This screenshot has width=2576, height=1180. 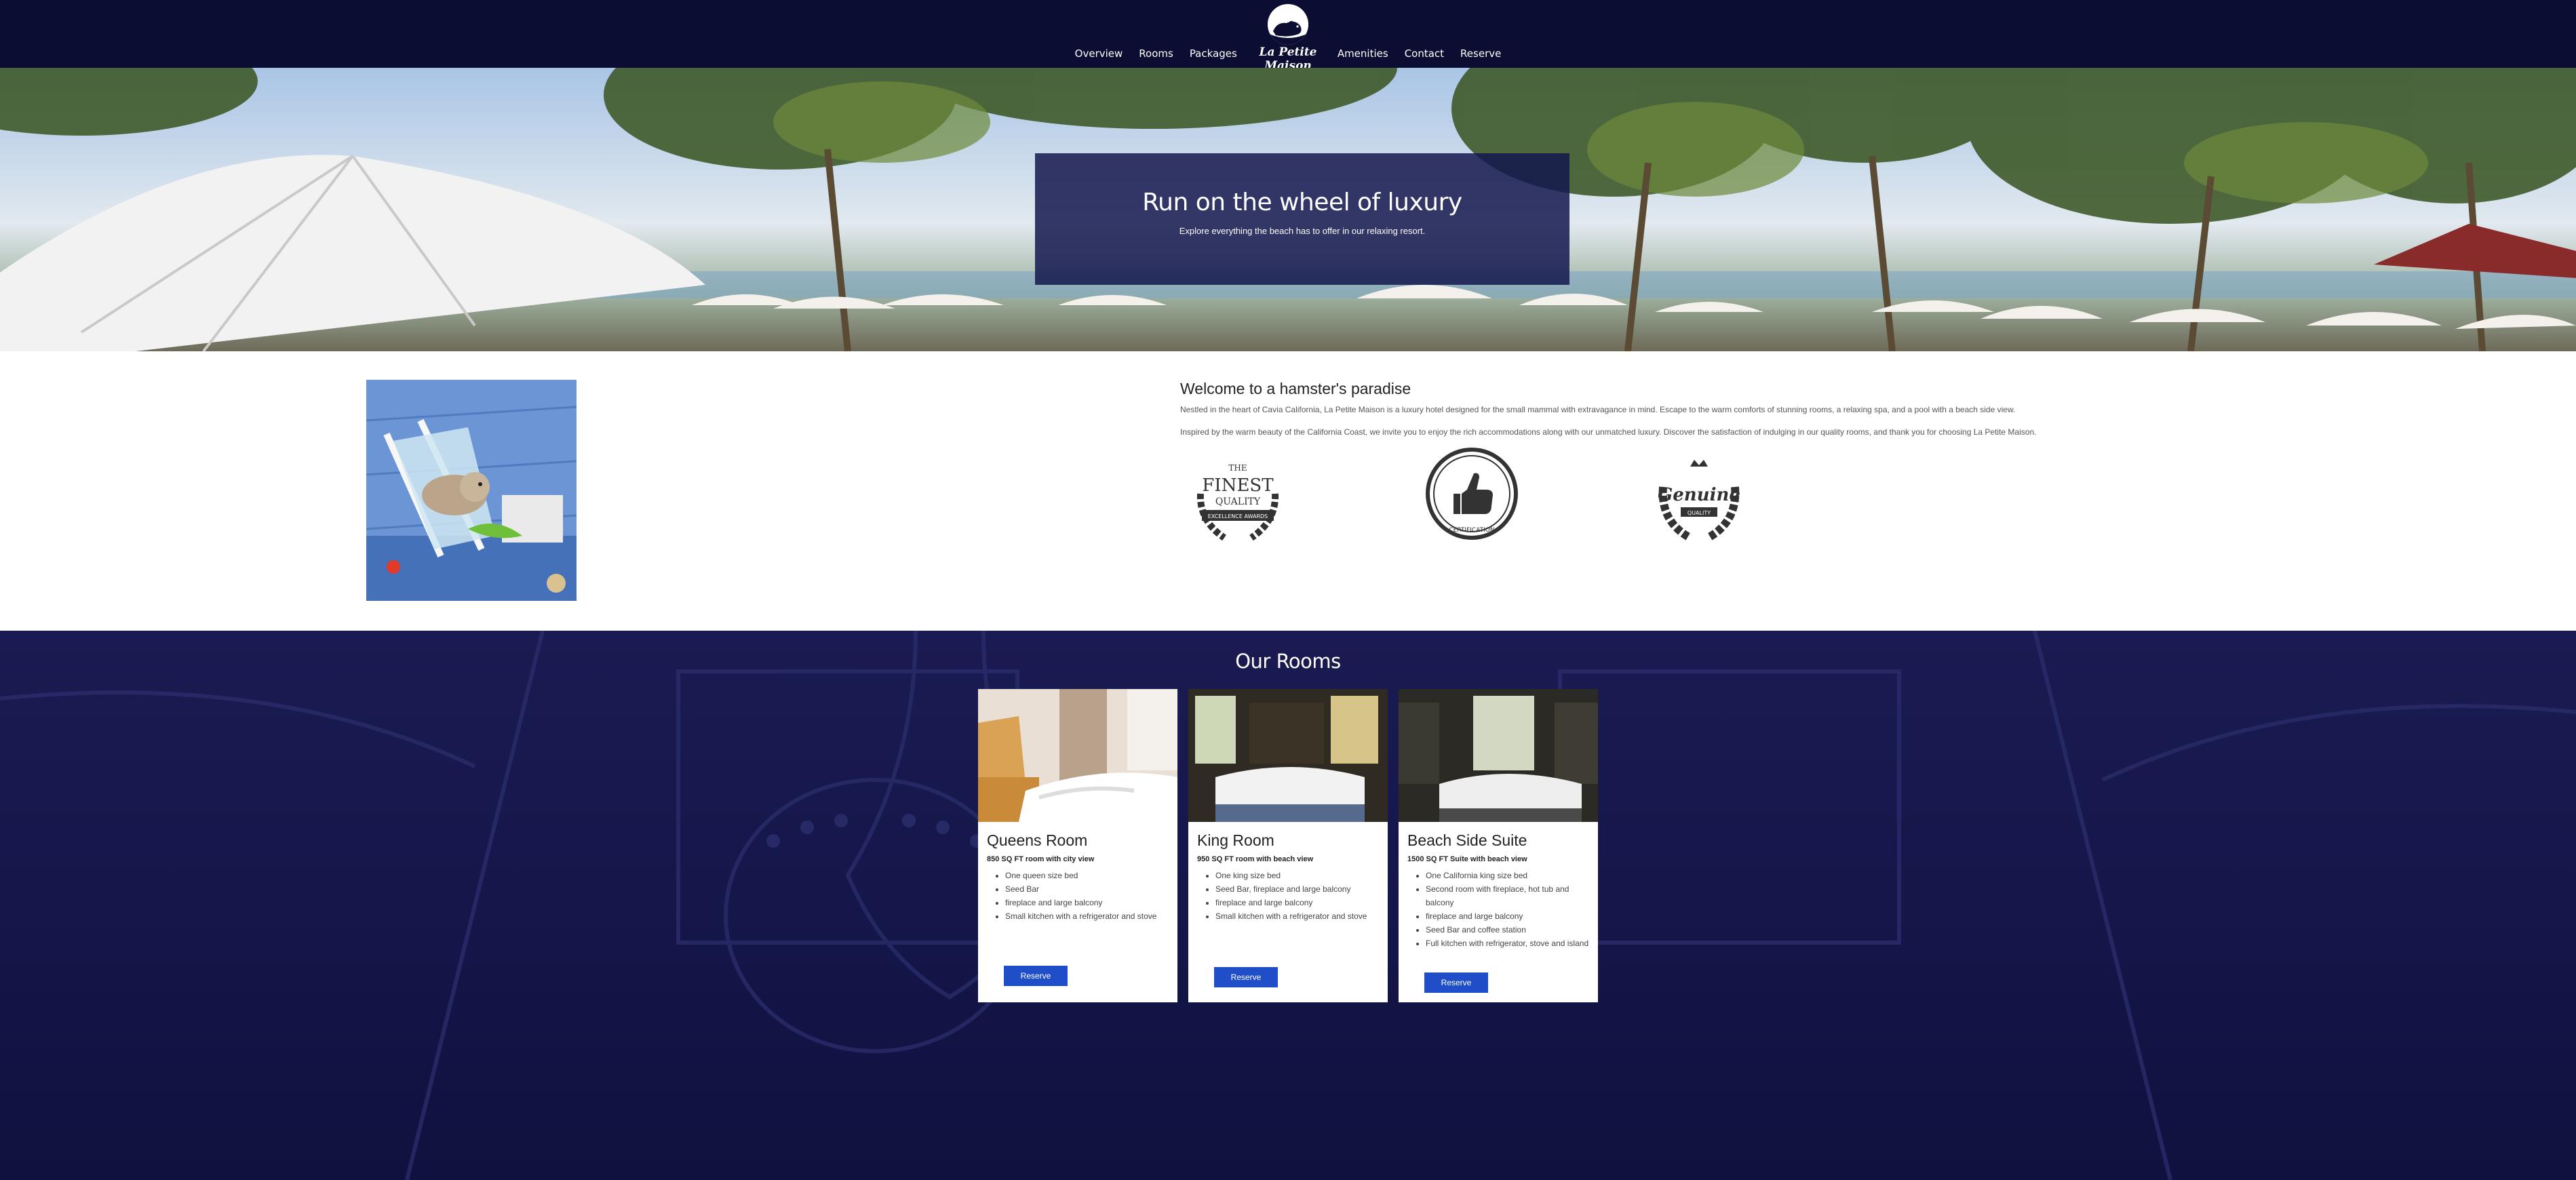 I want to click on nav-overview: Overview, so click(x=1099, y=53).